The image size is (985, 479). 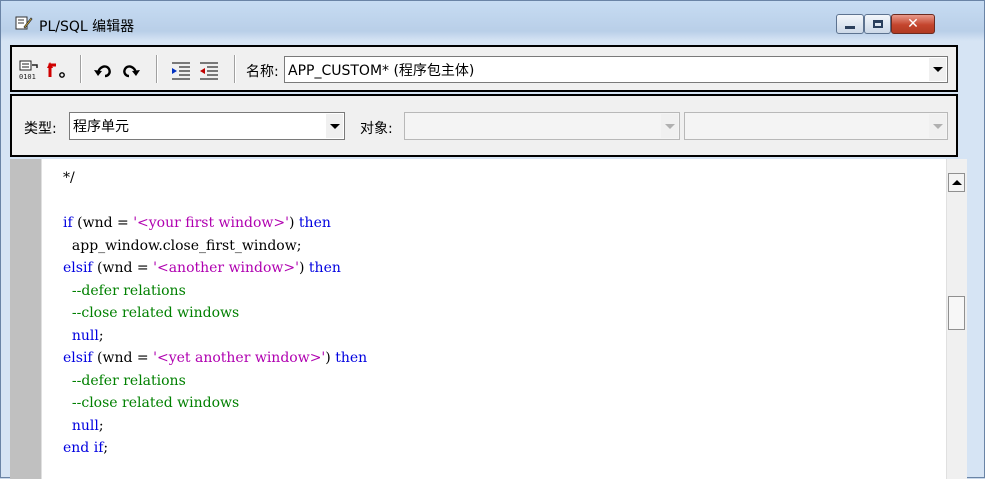 I want to click on scroll-up-button, so click(x=956, y=182).